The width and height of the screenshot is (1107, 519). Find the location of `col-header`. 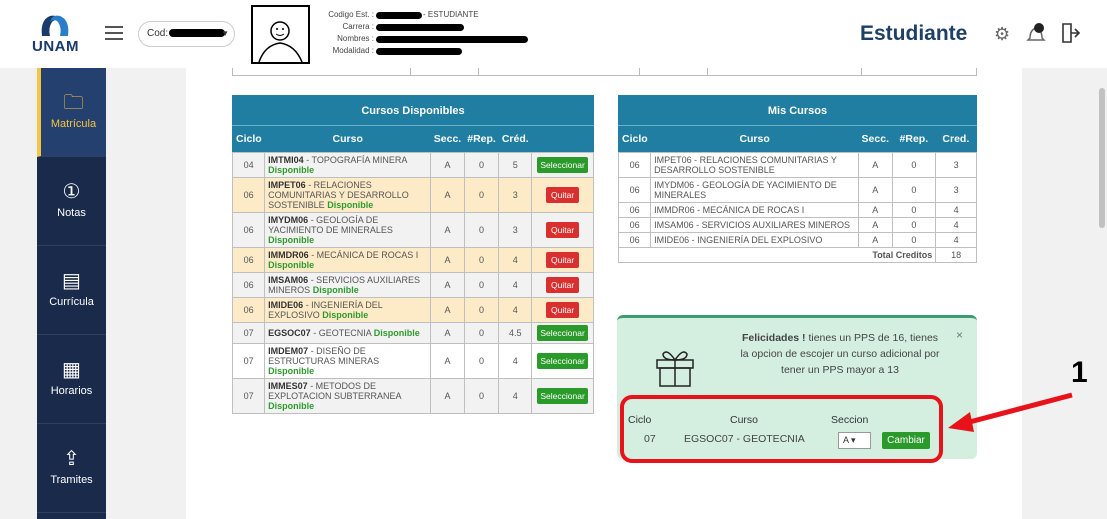

col-header is located at coordinates (562, 139).